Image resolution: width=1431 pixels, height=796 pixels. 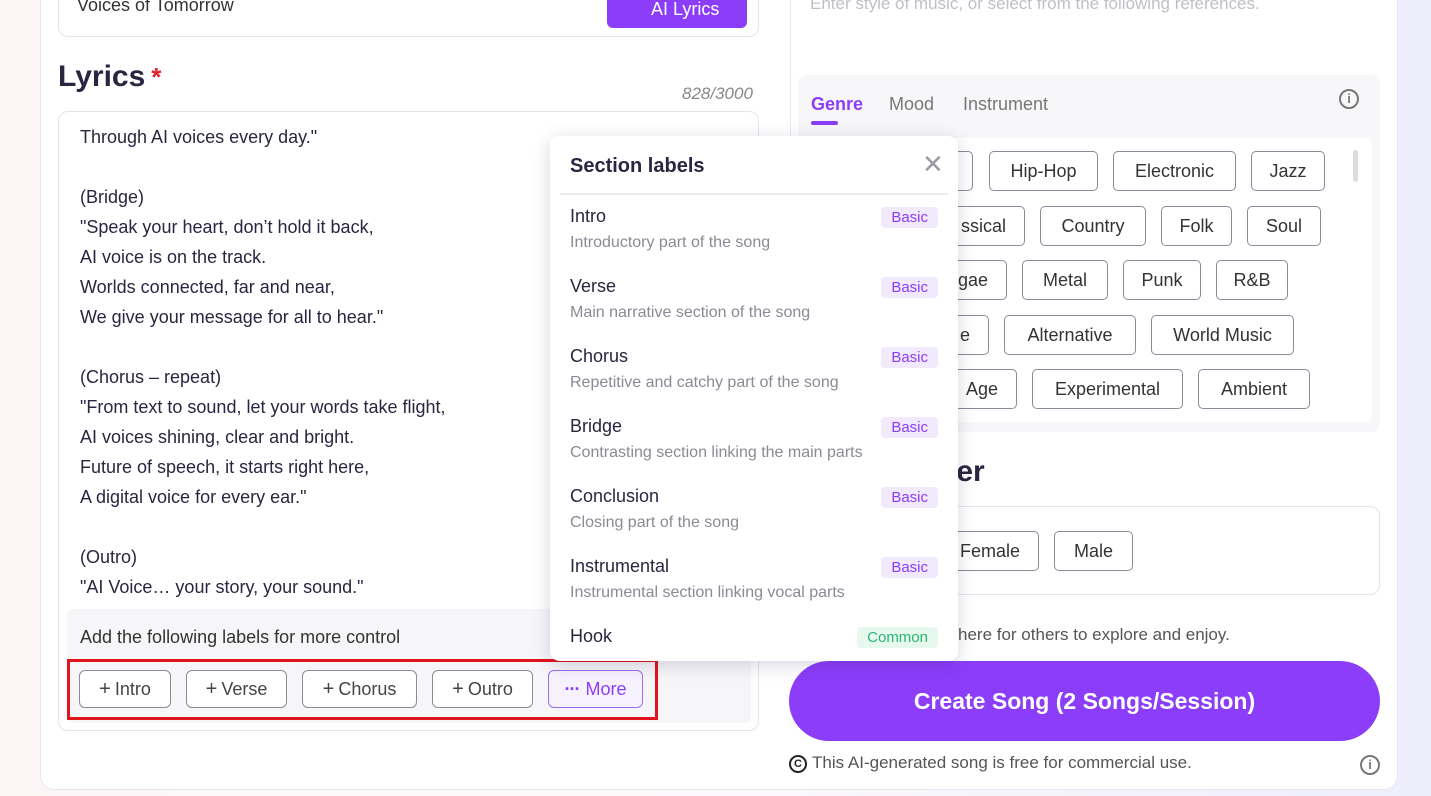 I want to click on active-tab-indicator, so click(x=824, y=123).